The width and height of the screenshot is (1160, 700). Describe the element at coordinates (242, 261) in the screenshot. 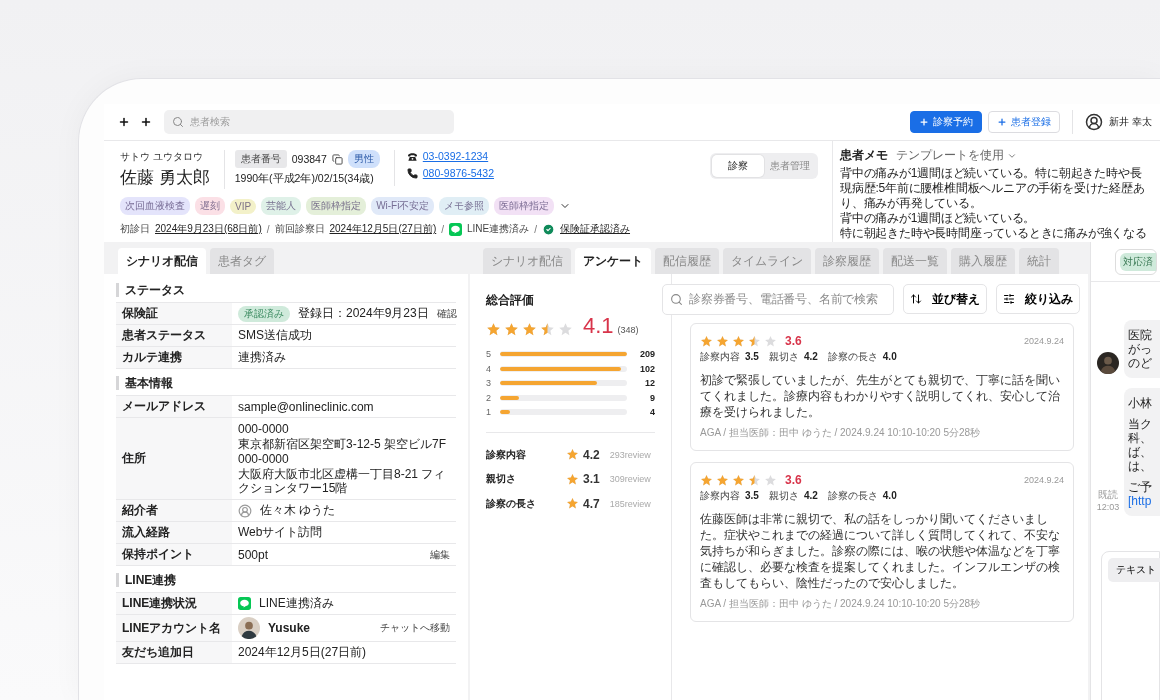

I see `tab: 患者タグ` at that location.